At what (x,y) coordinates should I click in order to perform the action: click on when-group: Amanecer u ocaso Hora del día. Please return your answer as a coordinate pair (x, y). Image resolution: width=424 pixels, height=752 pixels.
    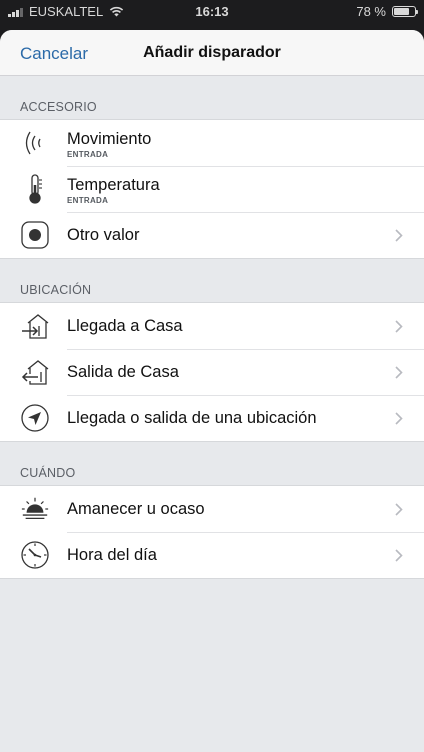
    Looking at the image, I should click on (212, 532).